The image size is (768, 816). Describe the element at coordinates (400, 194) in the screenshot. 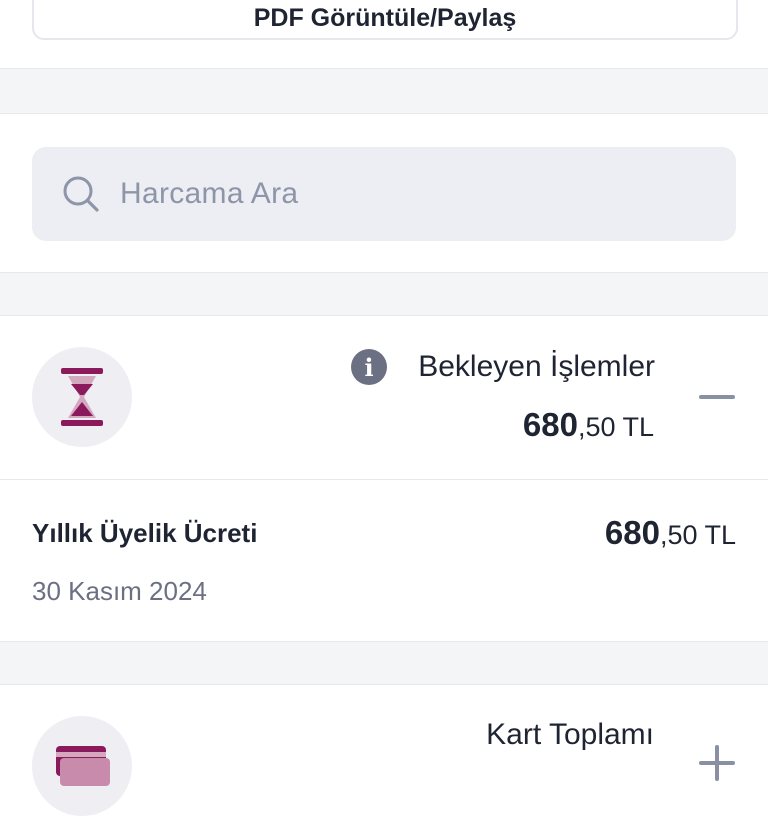

I see `search-input` at that location.